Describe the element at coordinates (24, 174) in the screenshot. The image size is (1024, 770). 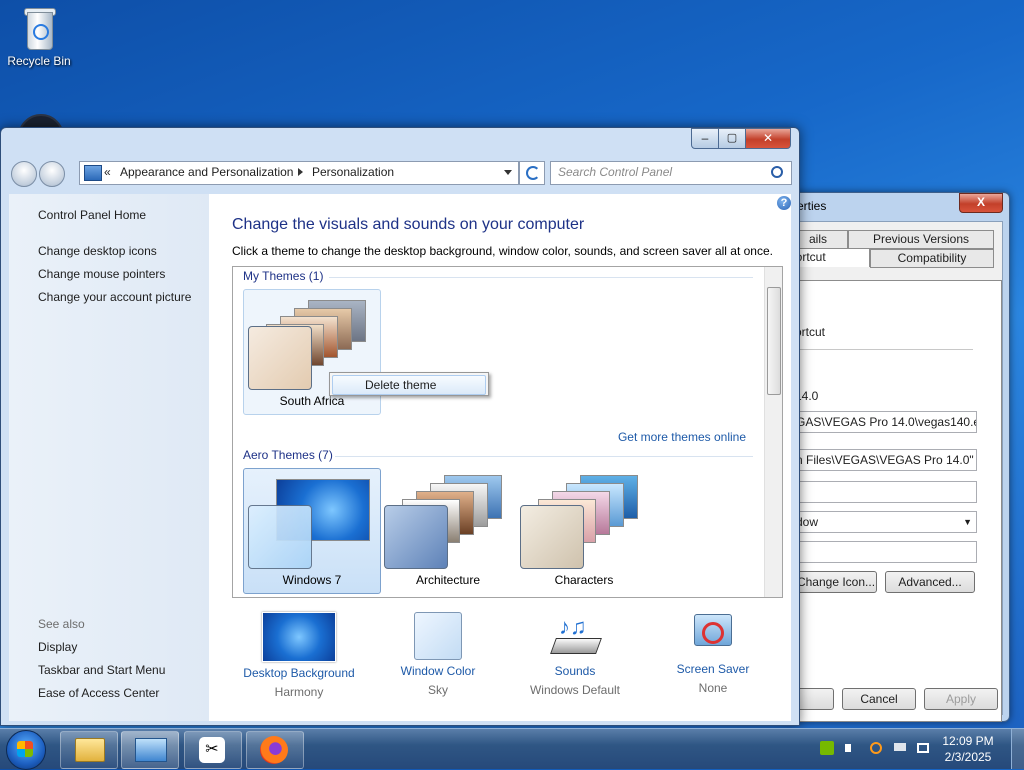
I see `back-button` at that location.